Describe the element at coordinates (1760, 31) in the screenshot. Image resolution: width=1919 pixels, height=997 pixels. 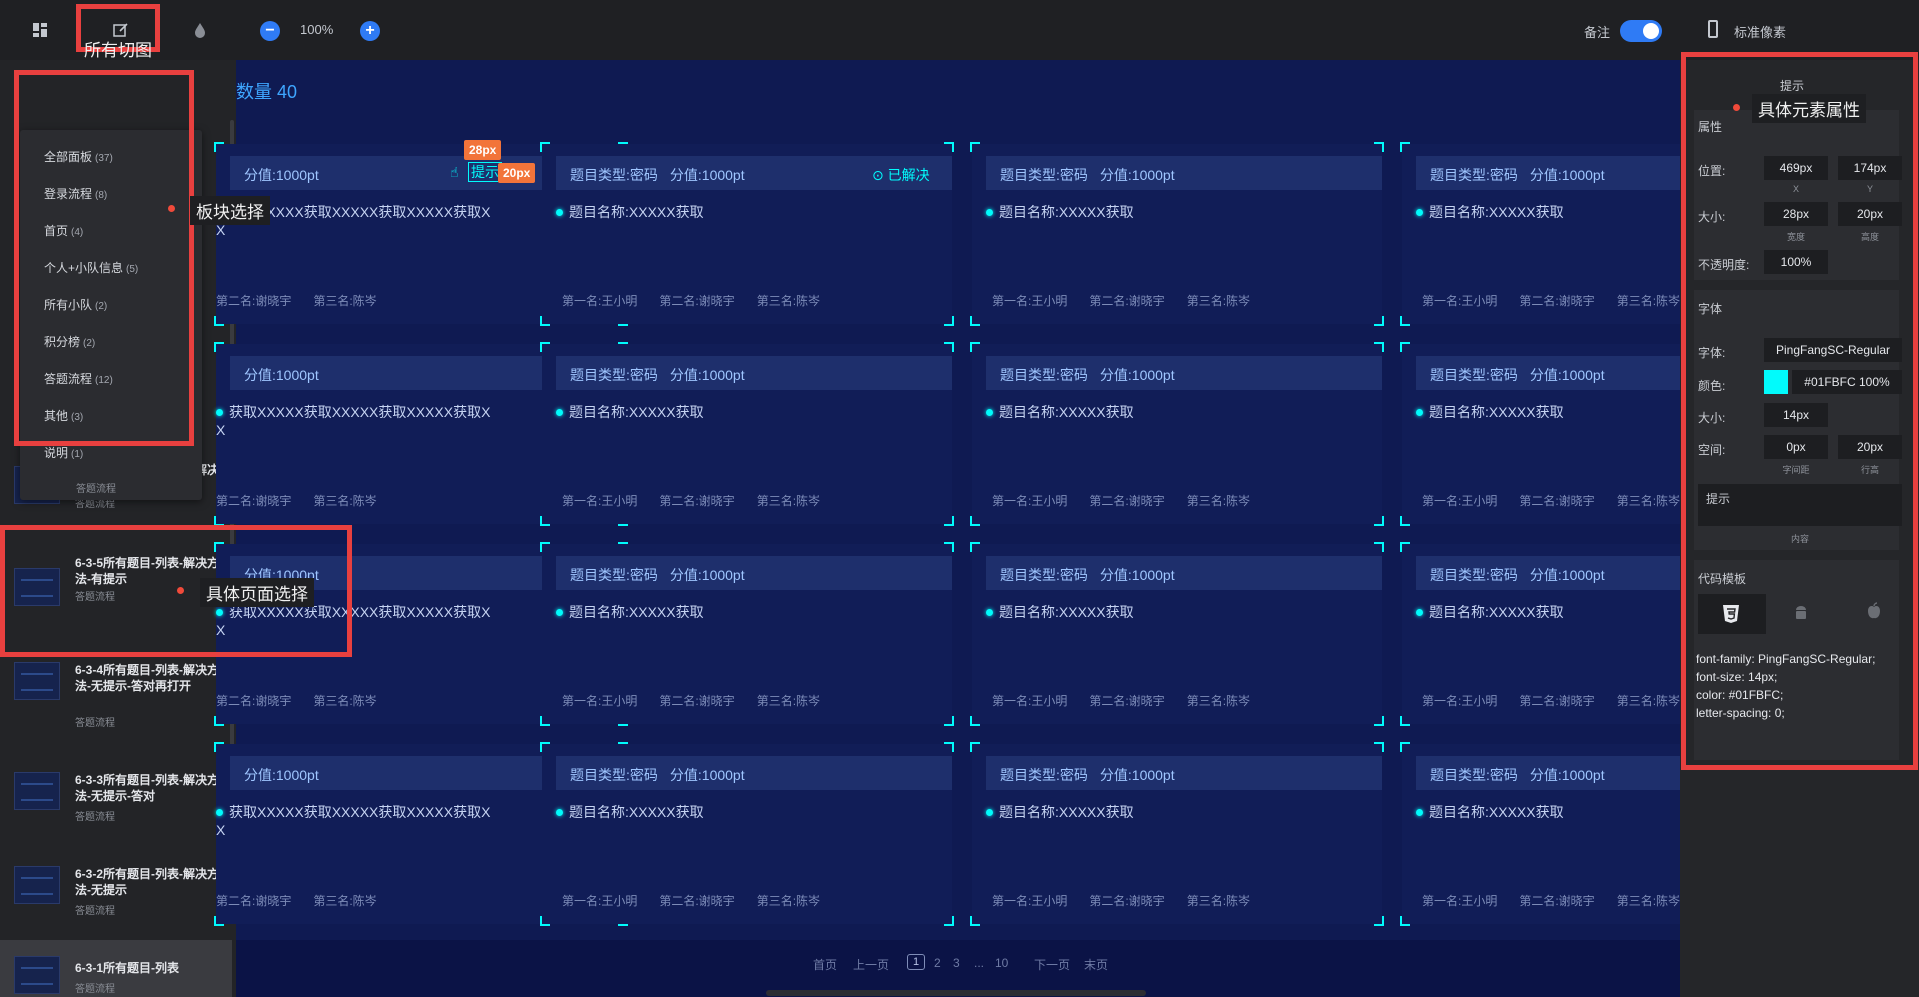
I see `pixel-mode-label: 标准像素` at that location.